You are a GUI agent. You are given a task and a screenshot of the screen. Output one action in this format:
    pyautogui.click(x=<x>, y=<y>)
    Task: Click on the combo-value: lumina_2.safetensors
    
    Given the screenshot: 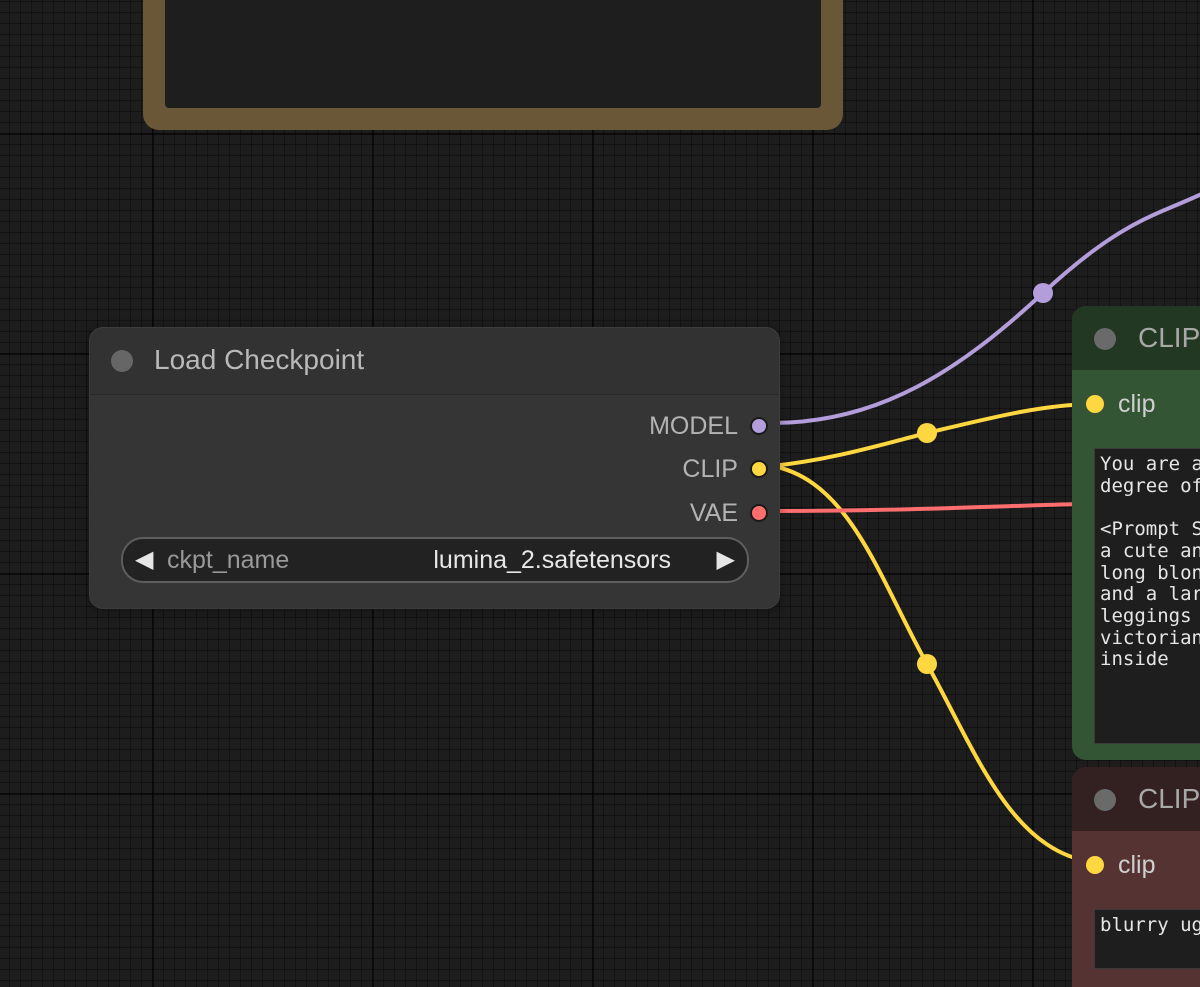 What is the action you would take?
    pyautogui.click(x=552, y=560)
    